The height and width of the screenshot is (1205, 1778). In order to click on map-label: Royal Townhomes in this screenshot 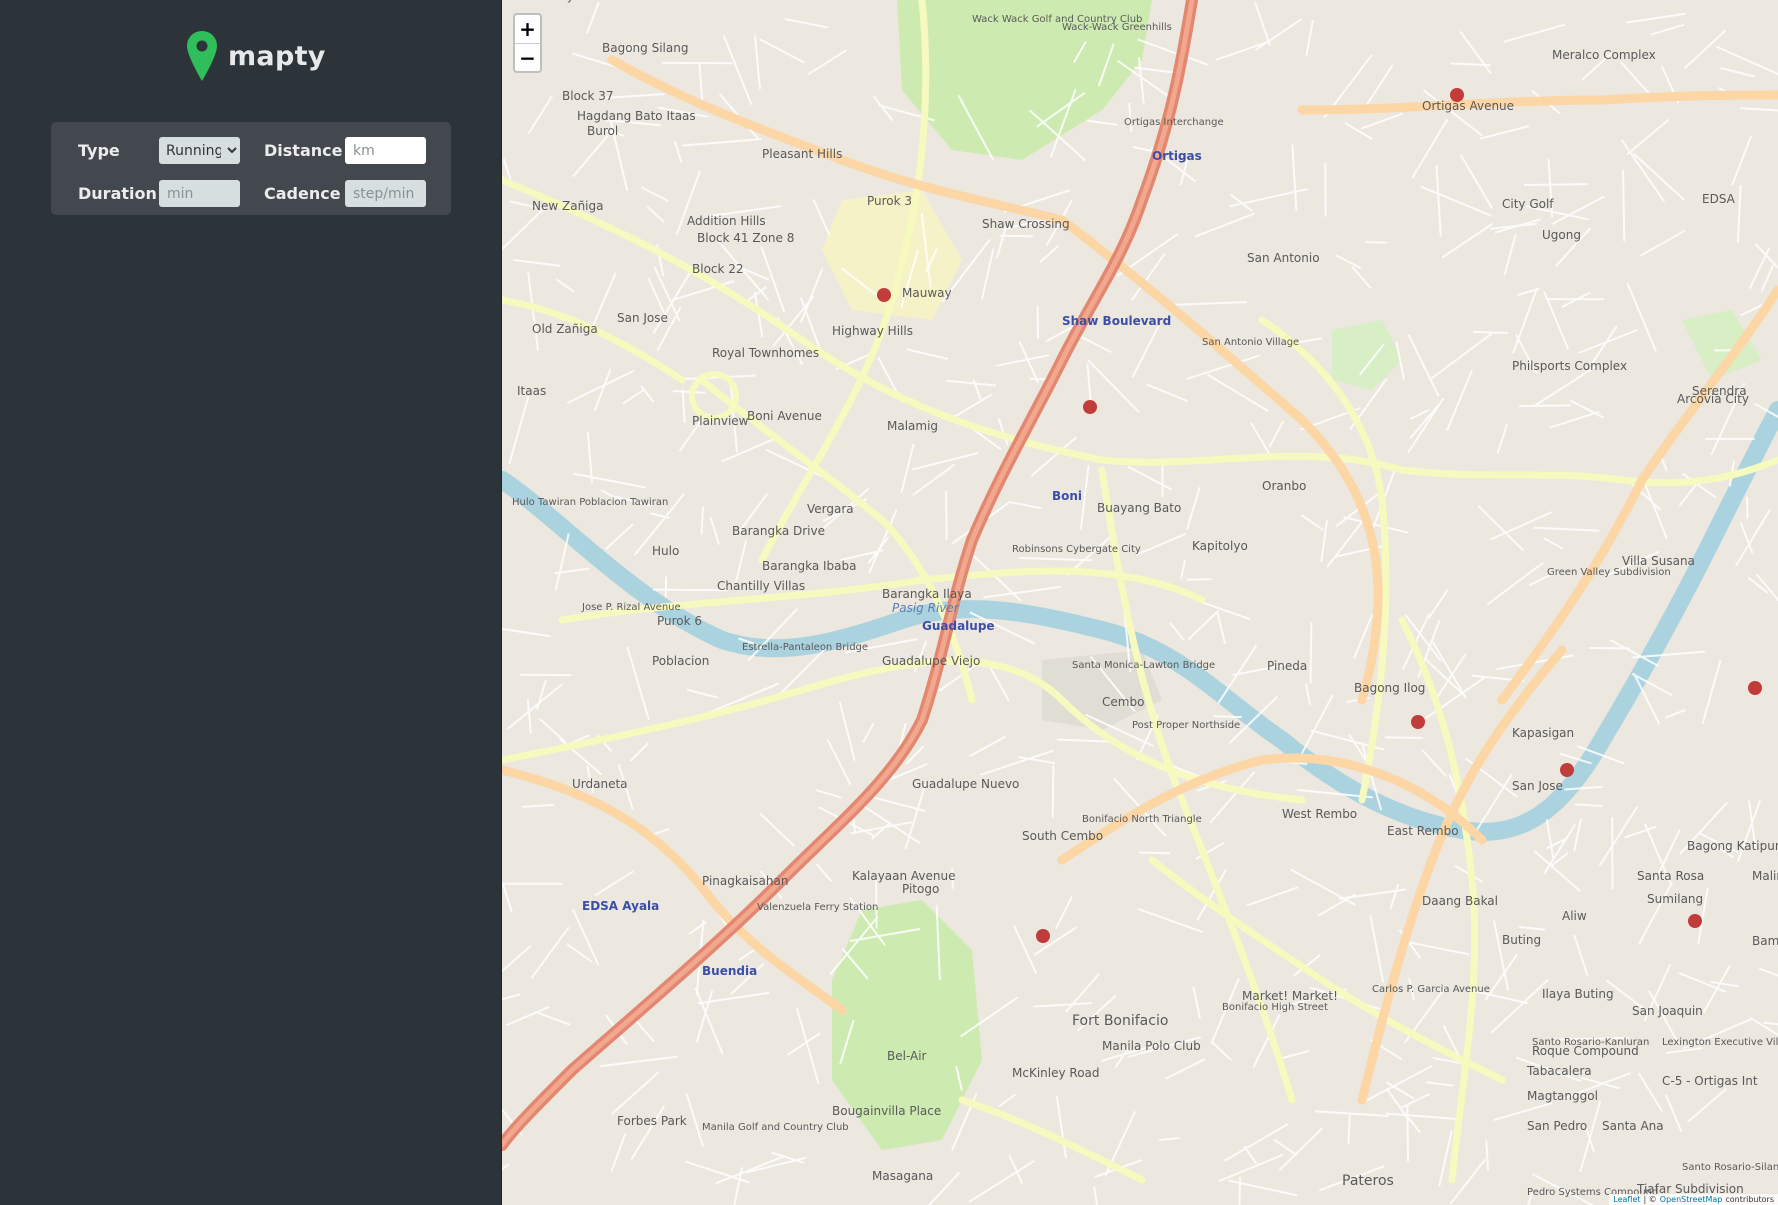, I will do `click(765, 353)`.